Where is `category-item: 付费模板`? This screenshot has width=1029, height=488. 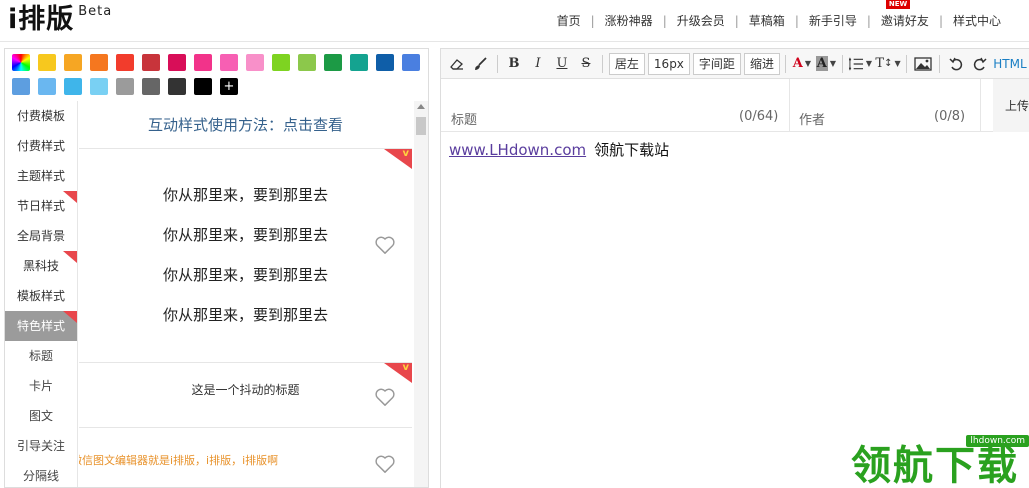 category-item: 付费模板 is located at coordinates (41, 116).